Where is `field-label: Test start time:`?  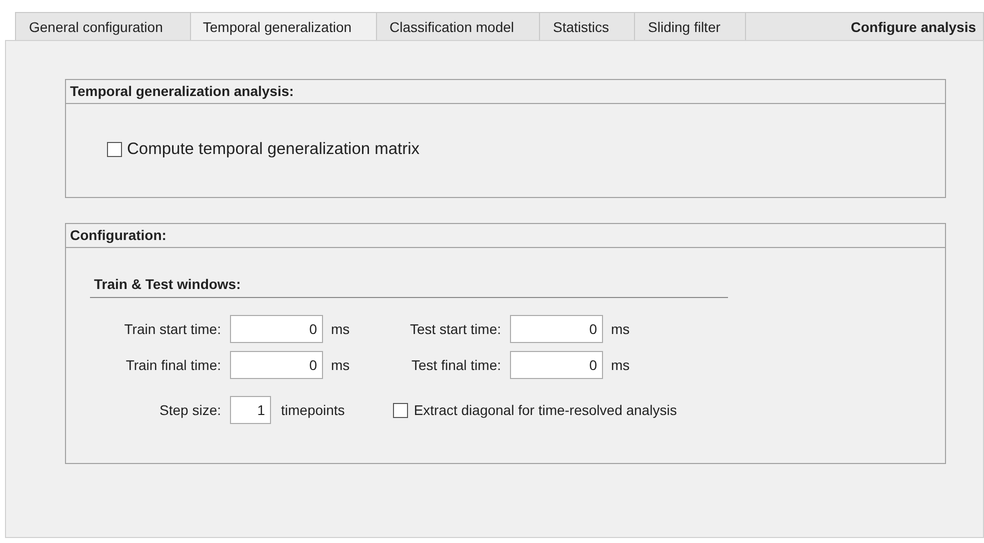
field-label: Test start time: is located at coordinates (455, 329).